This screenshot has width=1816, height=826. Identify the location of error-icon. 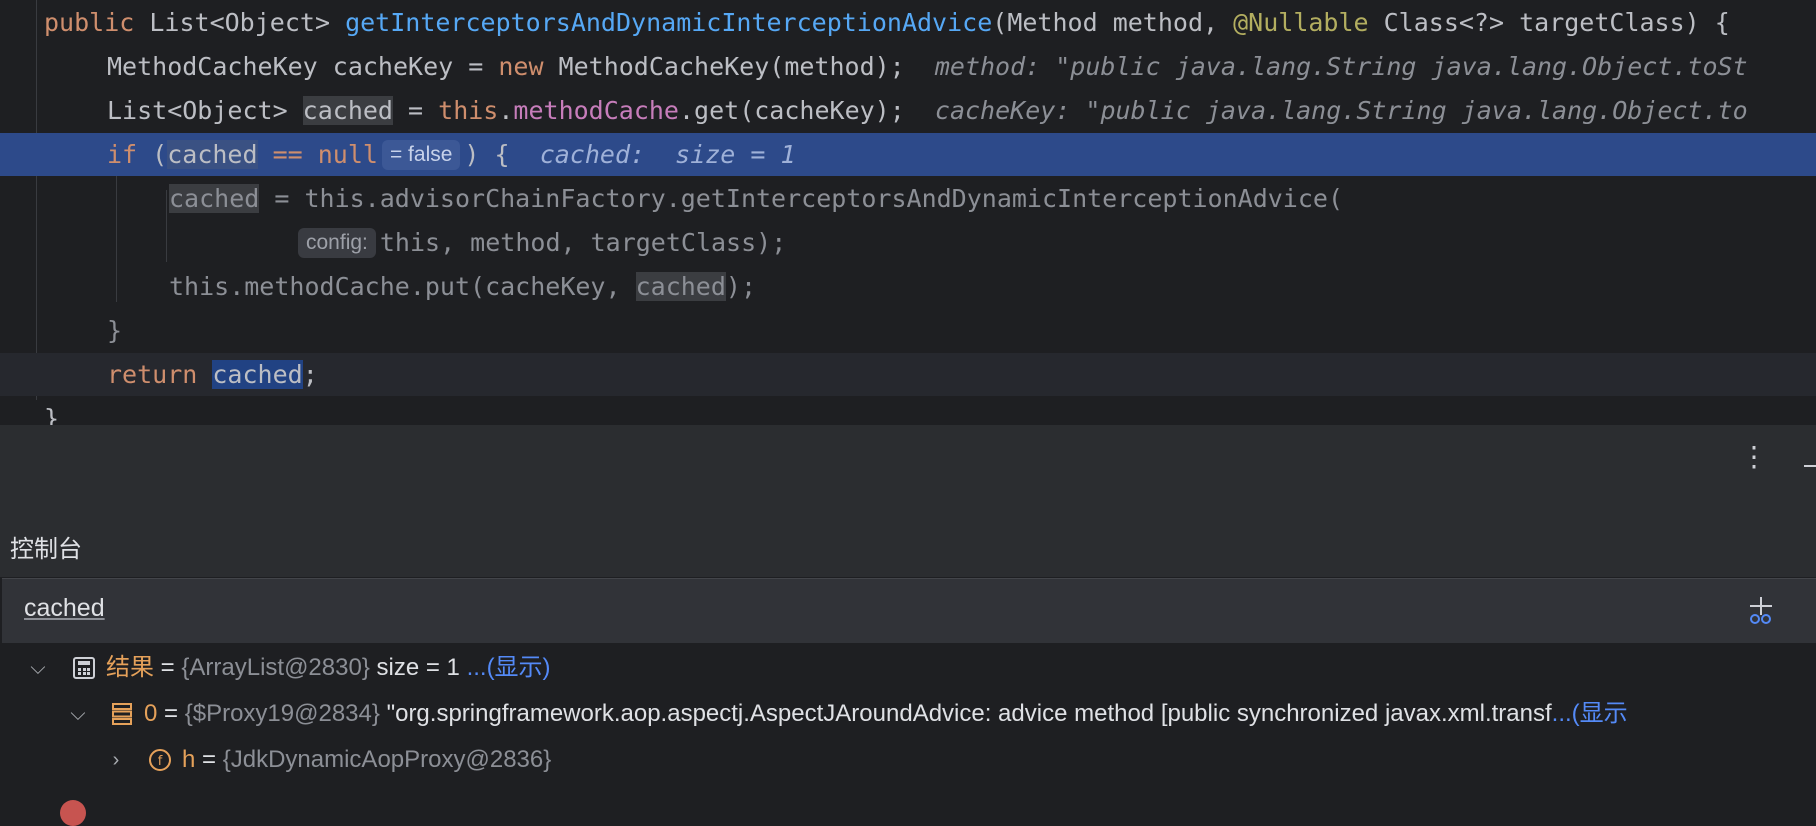
(73, 813).